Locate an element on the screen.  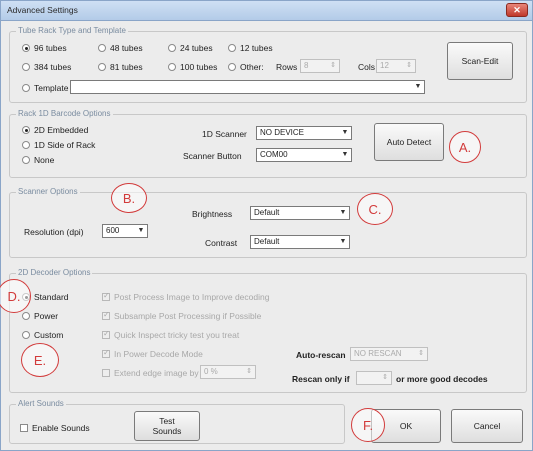
label-96-tubes: 96 tubes is located at coordinates (50, 48).